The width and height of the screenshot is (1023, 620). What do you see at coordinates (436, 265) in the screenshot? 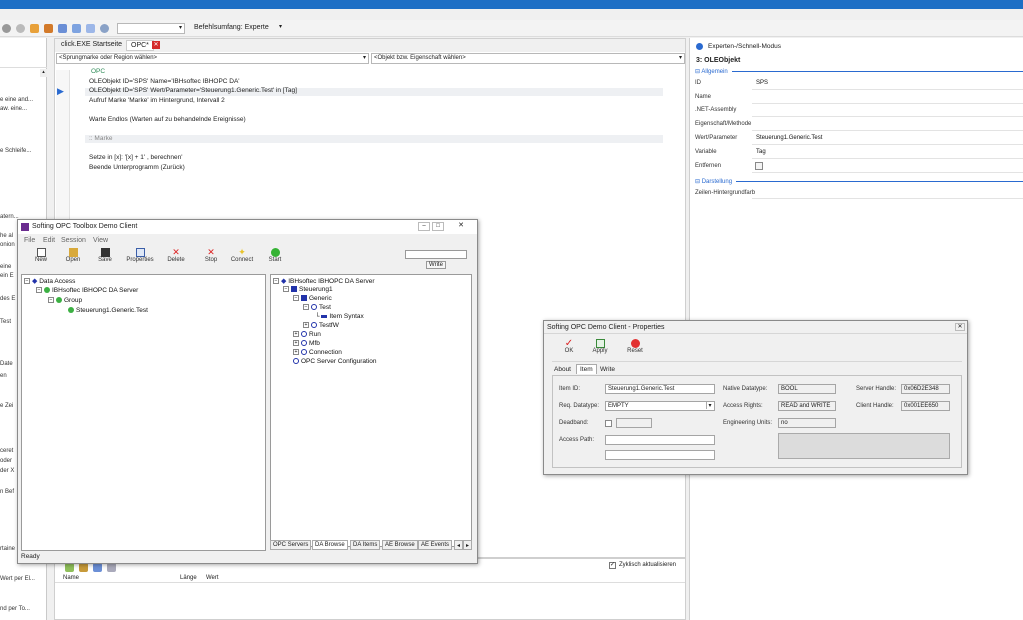
I see `write-button: Write` at bounding box center [436, 265].